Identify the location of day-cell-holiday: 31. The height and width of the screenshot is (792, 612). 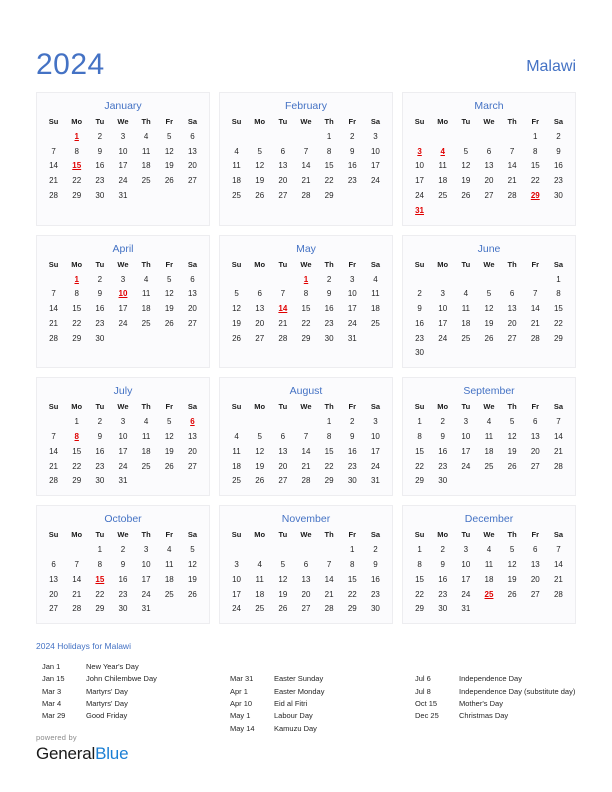
(419, 210).